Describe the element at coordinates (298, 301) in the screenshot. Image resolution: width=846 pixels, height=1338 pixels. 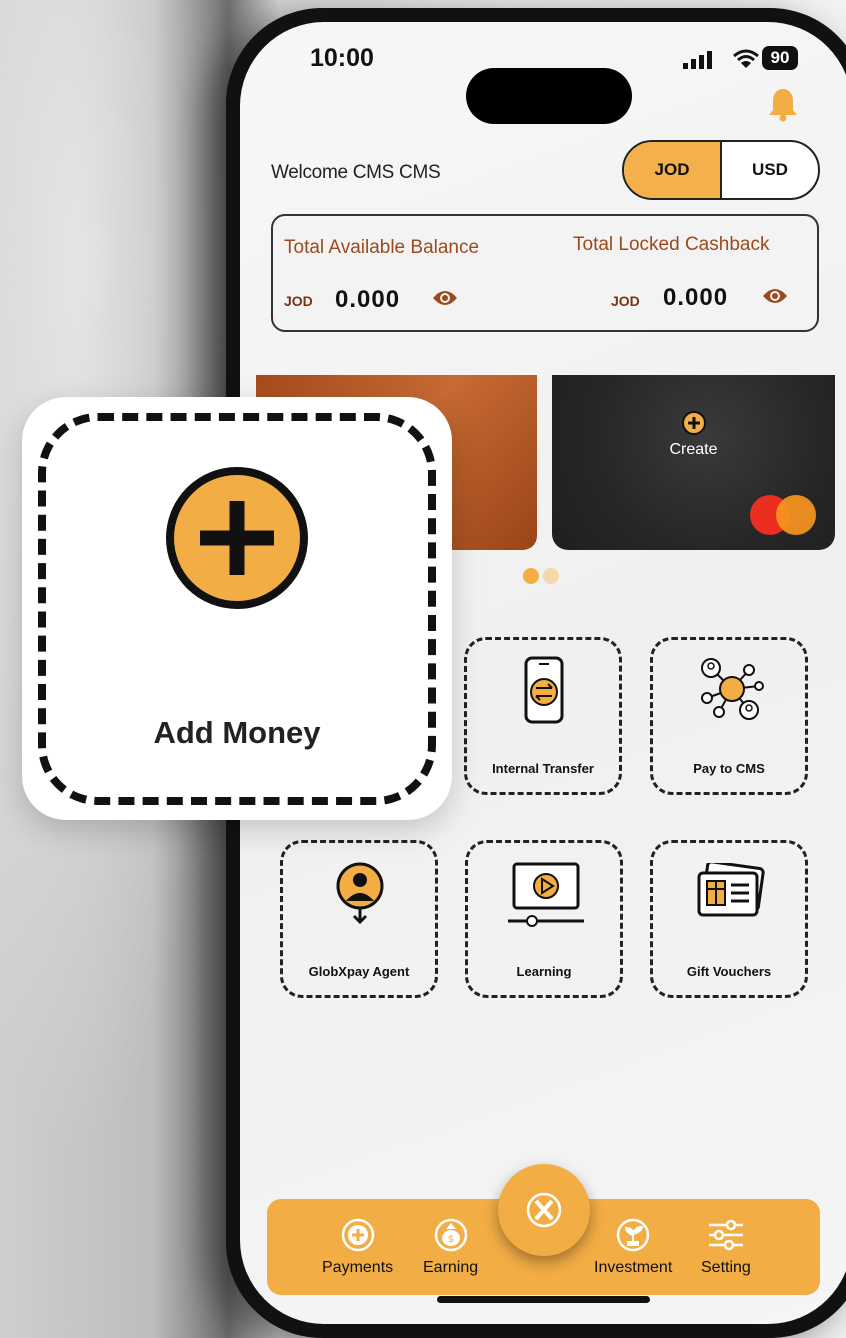
I see `available-currency: JOD` at that location.